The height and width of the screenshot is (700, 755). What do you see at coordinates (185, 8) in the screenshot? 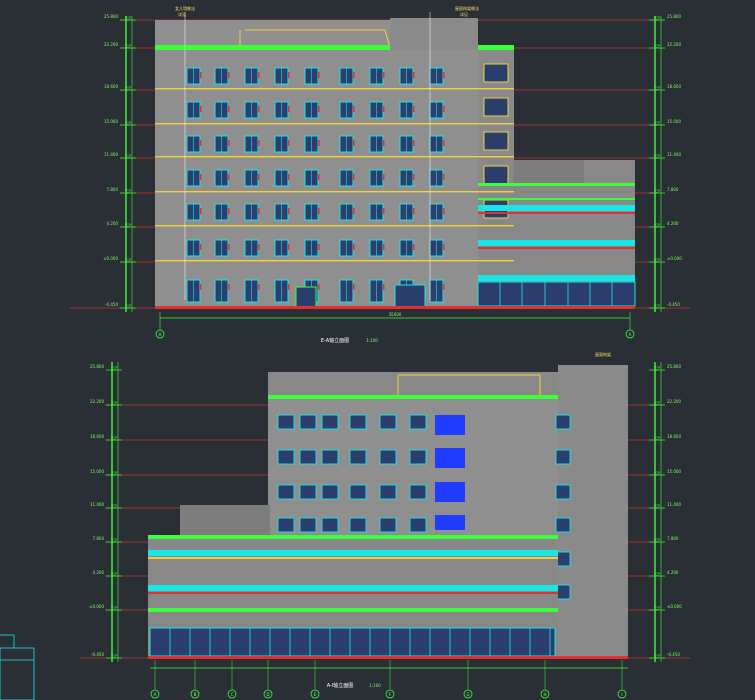
I see `roof-note-left-1: 女儿墙做法` at bounding box center [185, 8].